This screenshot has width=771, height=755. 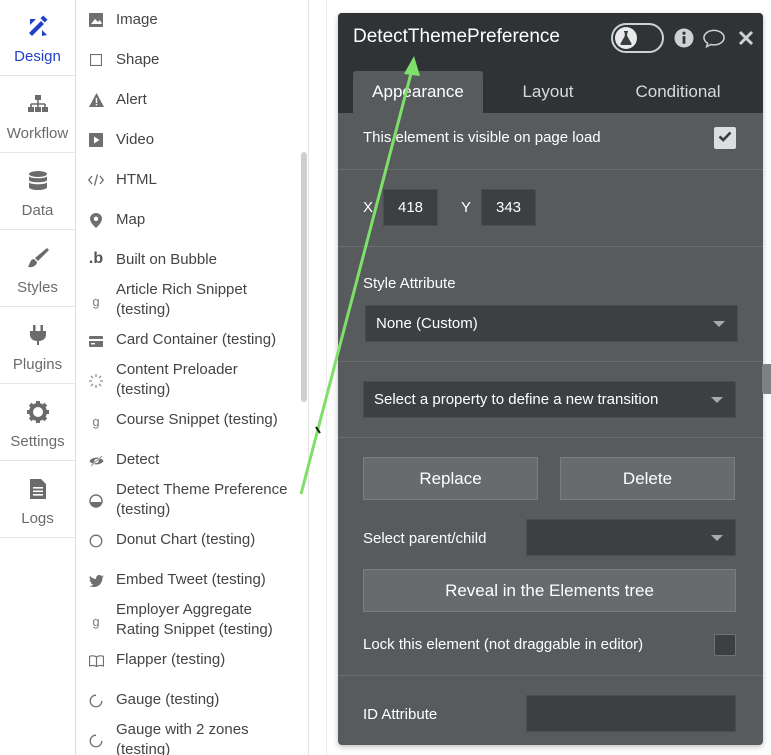 What do you see at coordinates (725, 645) in the screenshot?
I see `lock-element-checkbox` at bounding box center [725, 645].